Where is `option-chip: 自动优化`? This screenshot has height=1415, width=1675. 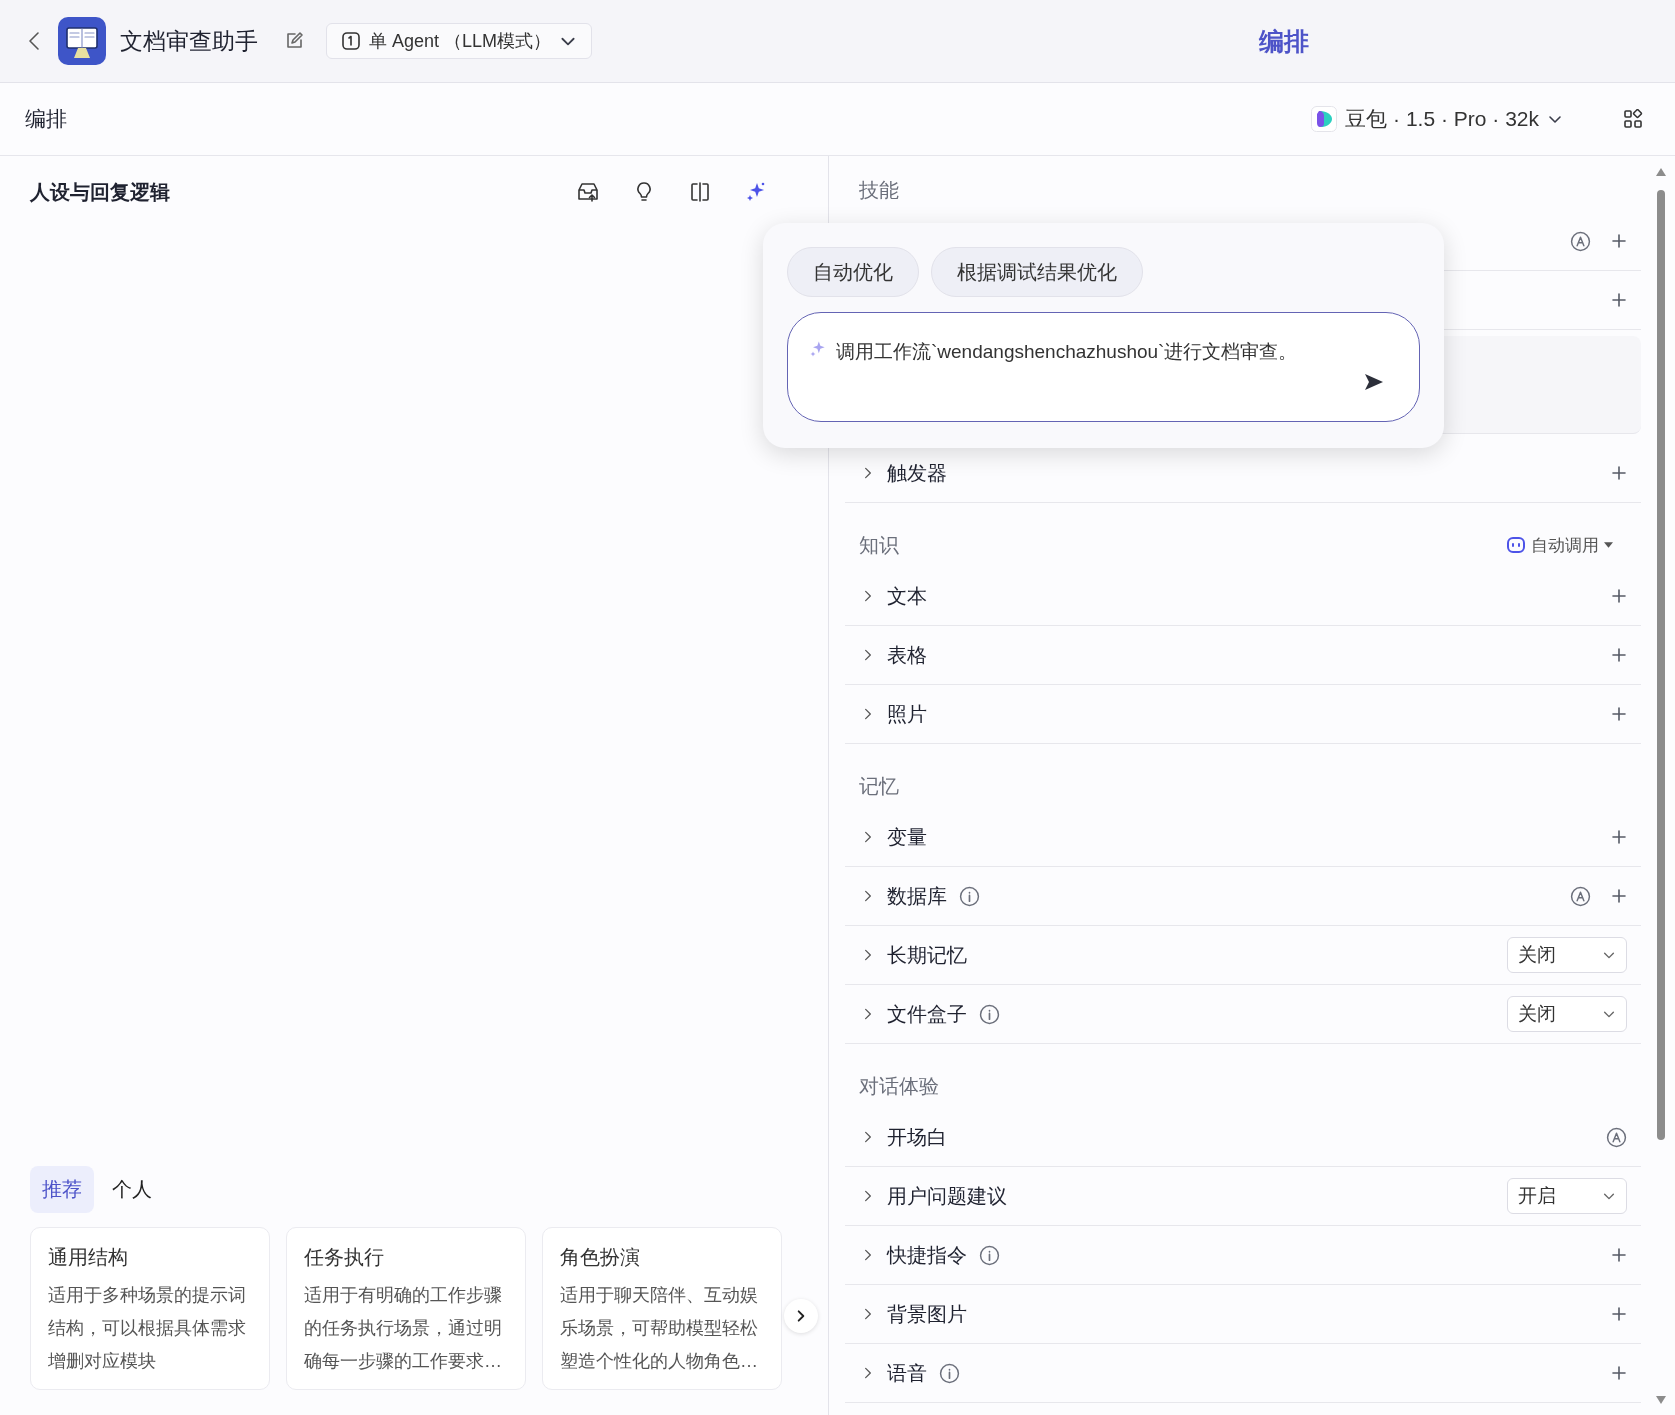
option-chip: 自动优化 is located at coordinates (853, 272).